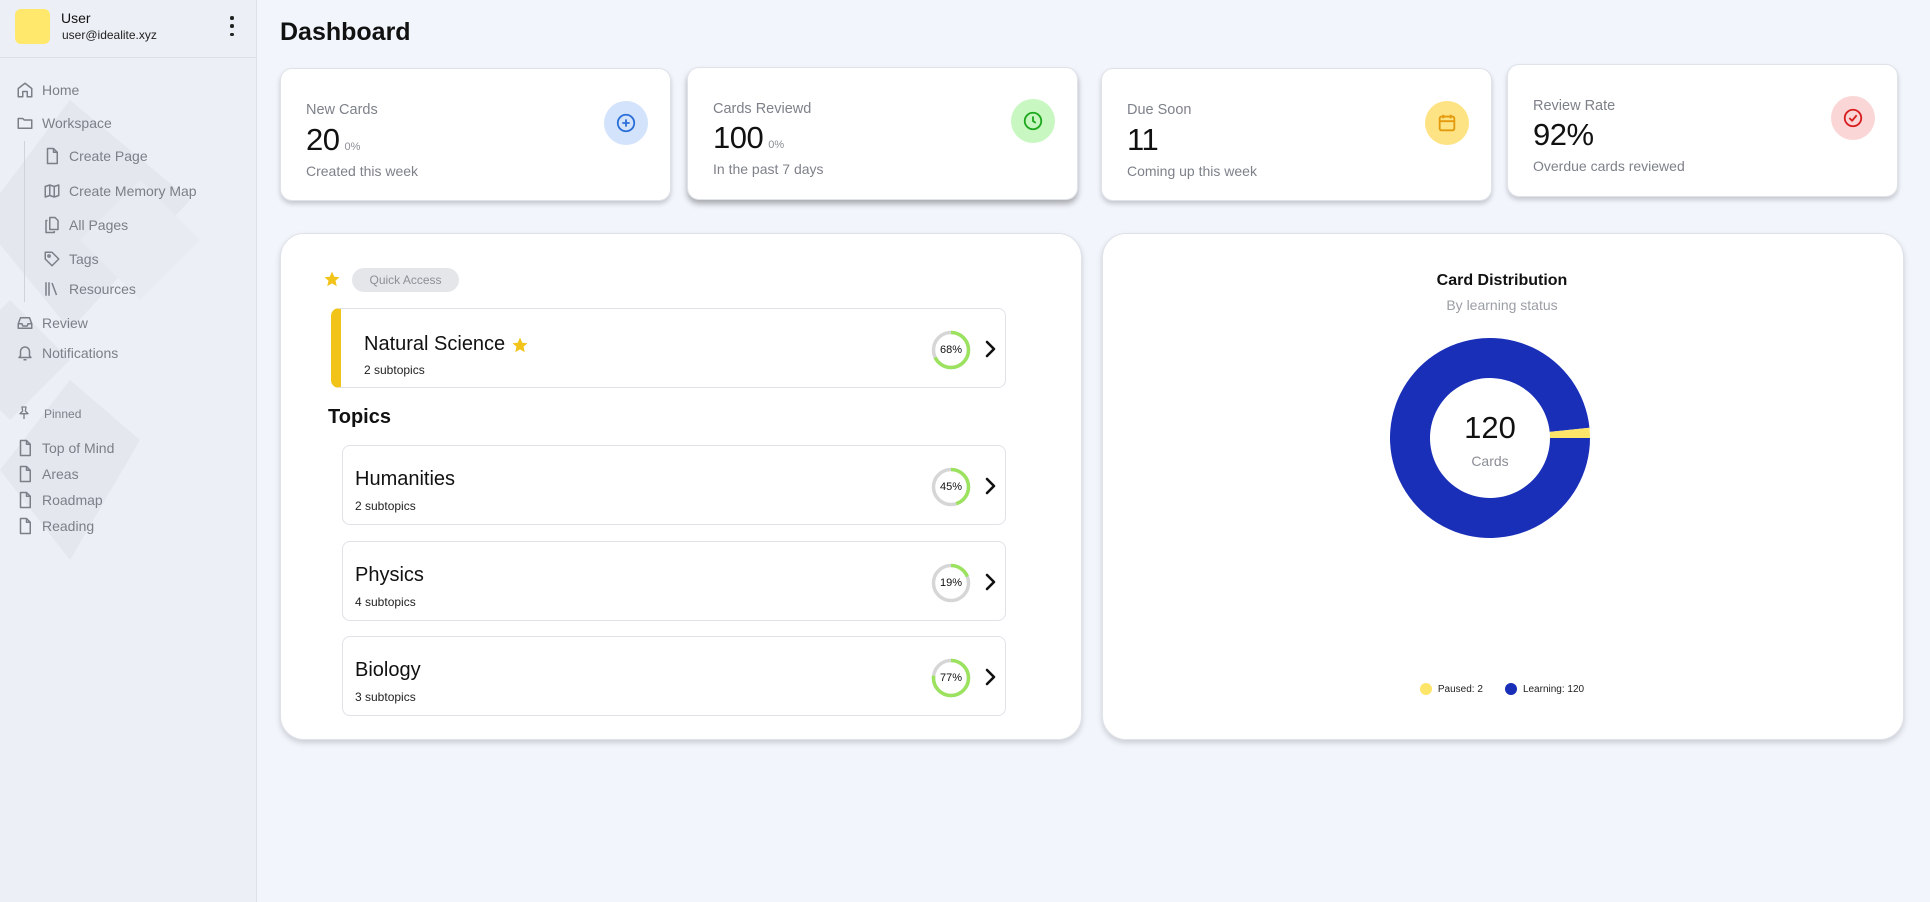 The image size is (1930, 902). What do you see at coordinates (1490, 427) in the screenshot?
I see `donut-center-value: 120` at bounding box center [1490, 427].